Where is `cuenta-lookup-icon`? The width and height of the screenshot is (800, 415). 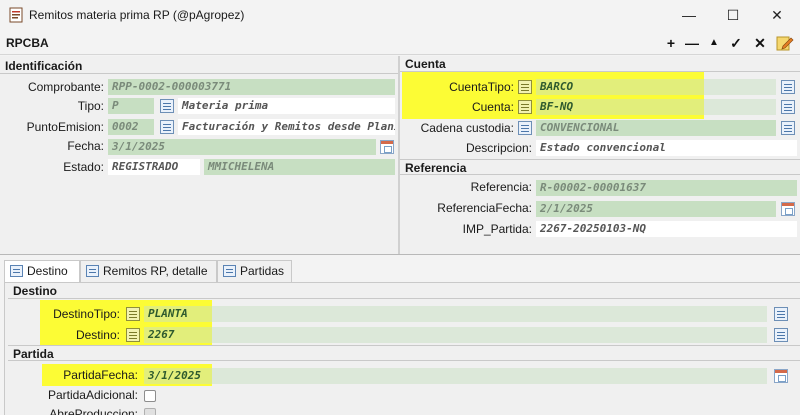 cuenta-lookup-icon is located at coordinates (525, 107).